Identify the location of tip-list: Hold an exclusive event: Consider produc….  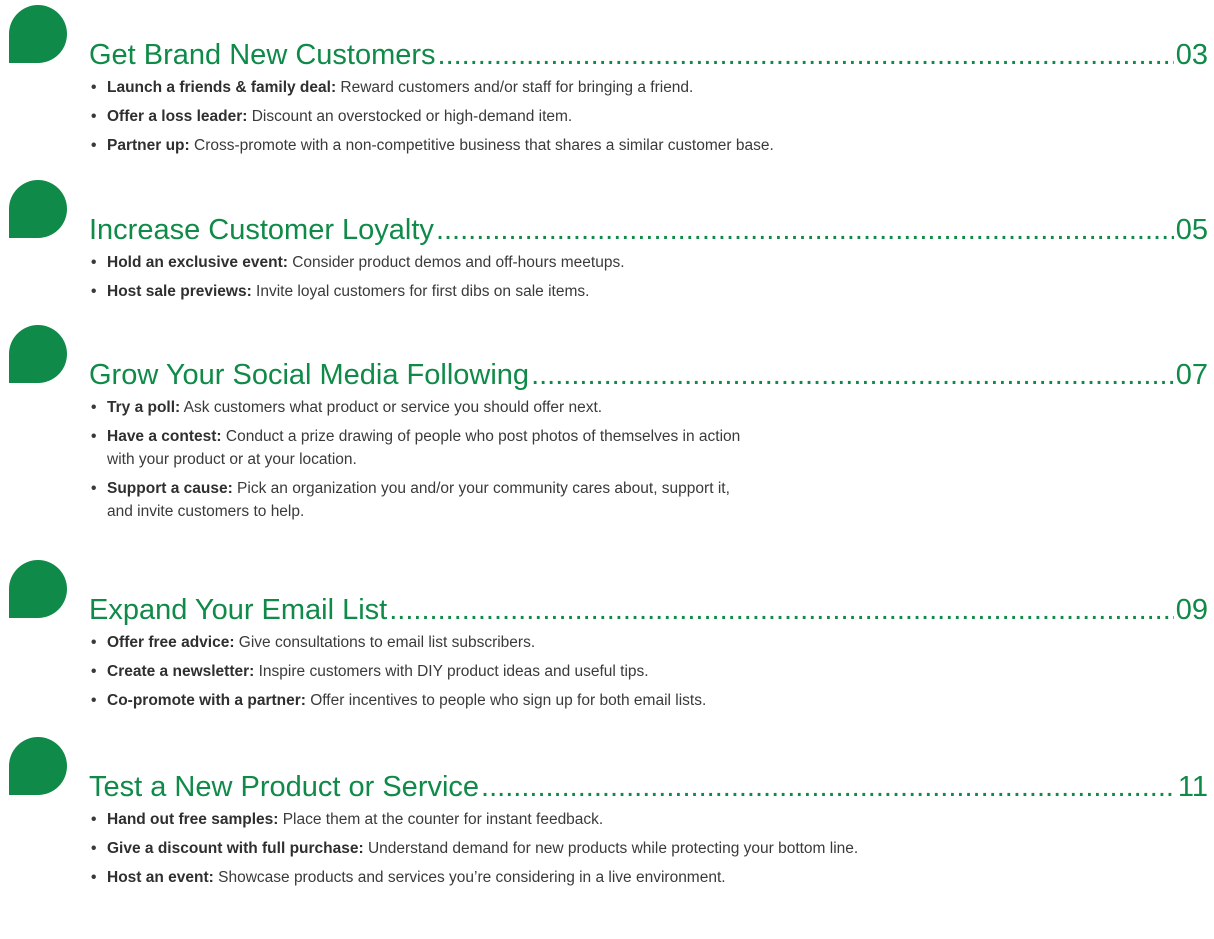
(641, 280).